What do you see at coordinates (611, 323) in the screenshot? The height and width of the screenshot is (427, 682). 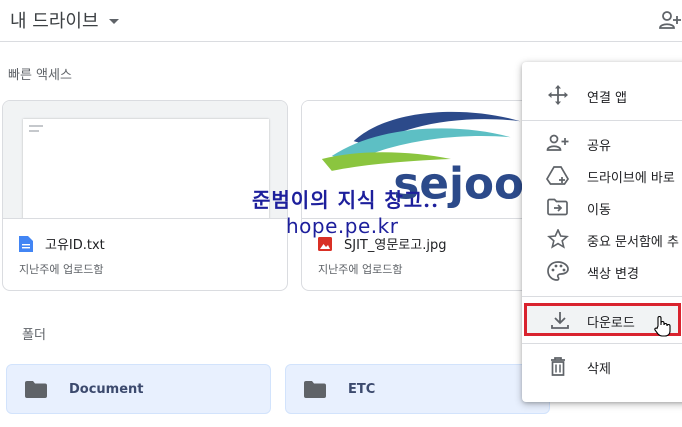 I see `menu-label: 다운로드` at bounding box center [611, 323].